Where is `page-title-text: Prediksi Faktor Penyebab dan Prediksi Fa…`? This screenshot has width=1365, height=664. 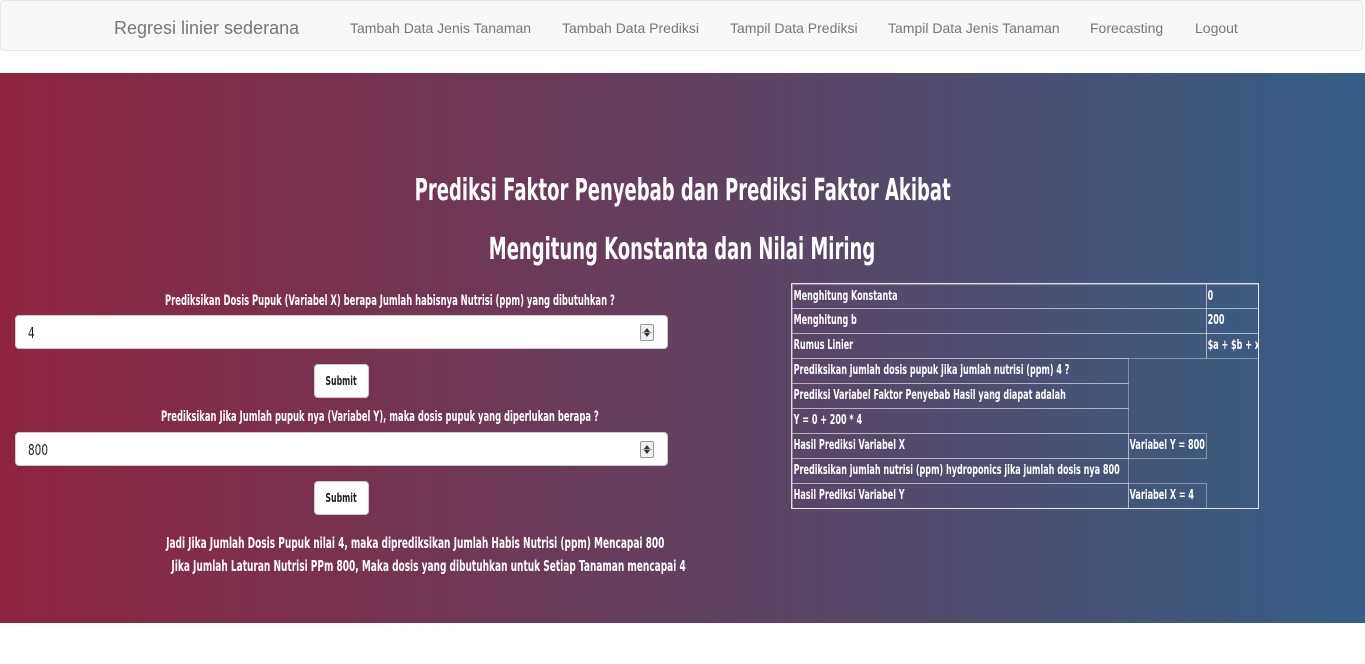 page-title-text: Prediksi Faktor Penyebab dan Prediksi Fa… is located at coordinates (682, 190).